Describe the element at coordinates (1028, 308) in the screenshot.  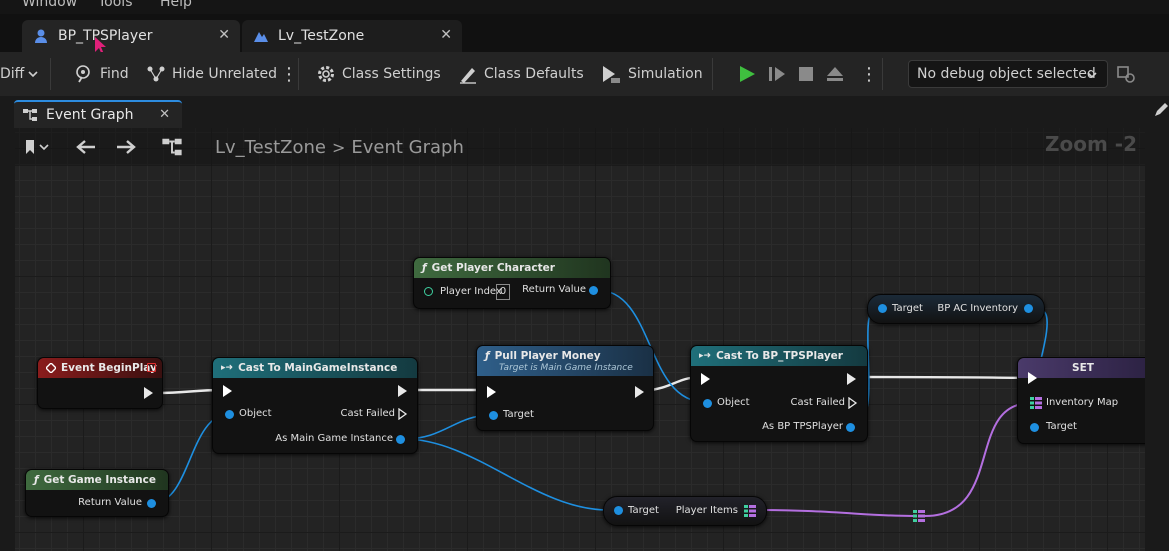
I see `bp-ac-inventory-pin` at that location.